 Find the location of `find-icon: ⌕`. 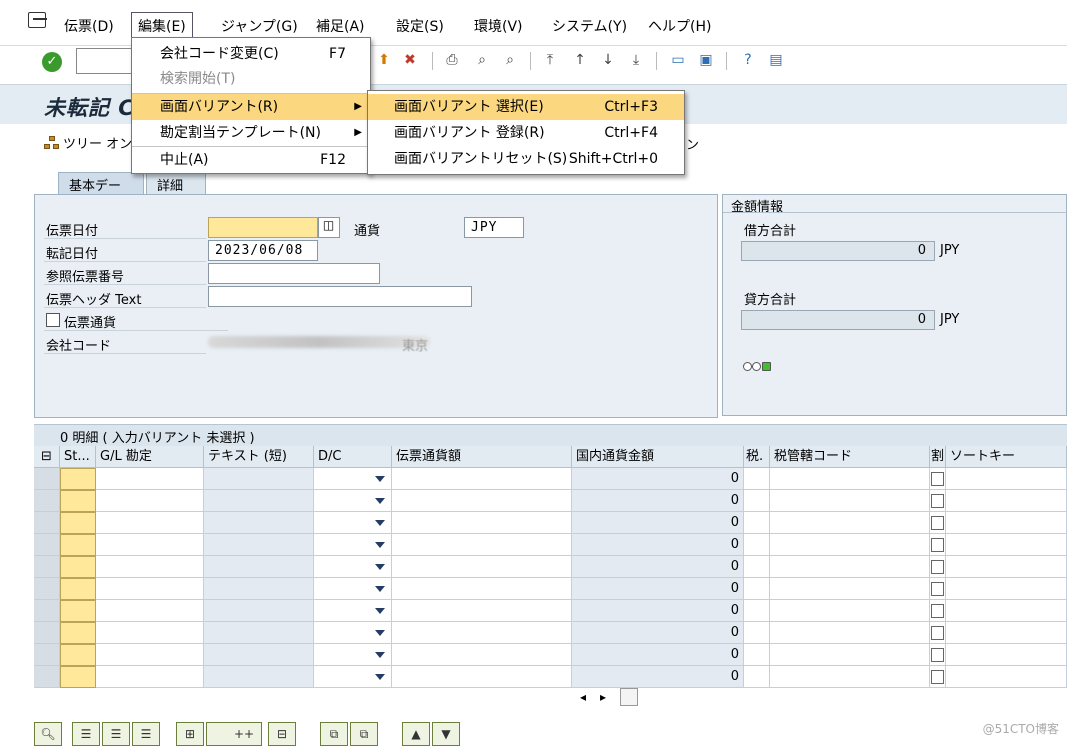

find-icon: ⌕ is located at coordinates (482, 60).